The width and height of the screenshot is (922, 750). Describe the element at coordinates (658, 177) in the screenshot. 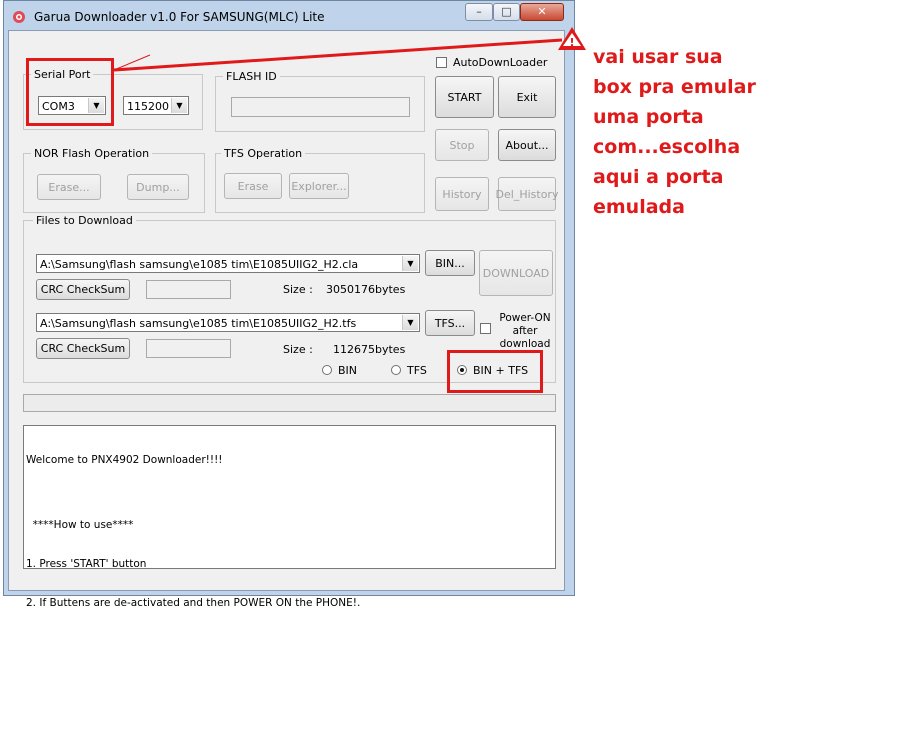

I see `note-line: aqui a porta` at that location.